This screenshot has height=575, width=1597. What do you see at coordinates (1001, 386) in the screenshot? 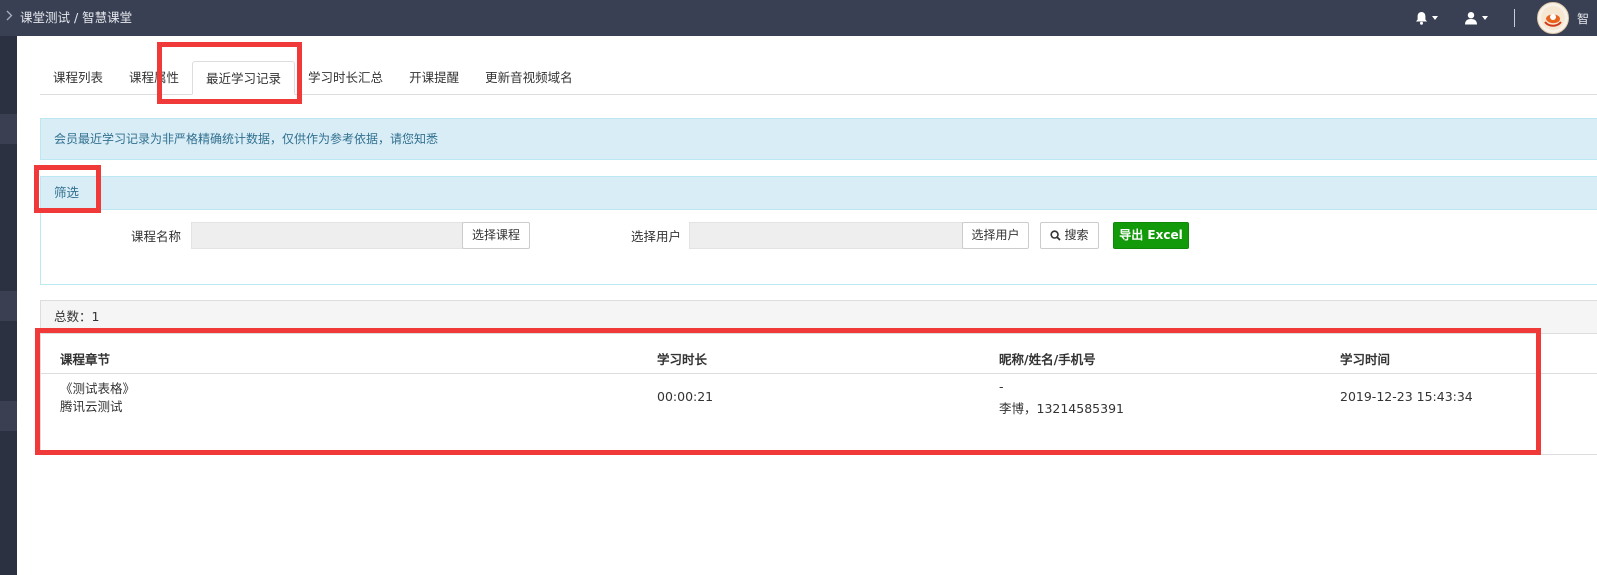
I see `user-nickname: -` at bounding box center [1001, 386].